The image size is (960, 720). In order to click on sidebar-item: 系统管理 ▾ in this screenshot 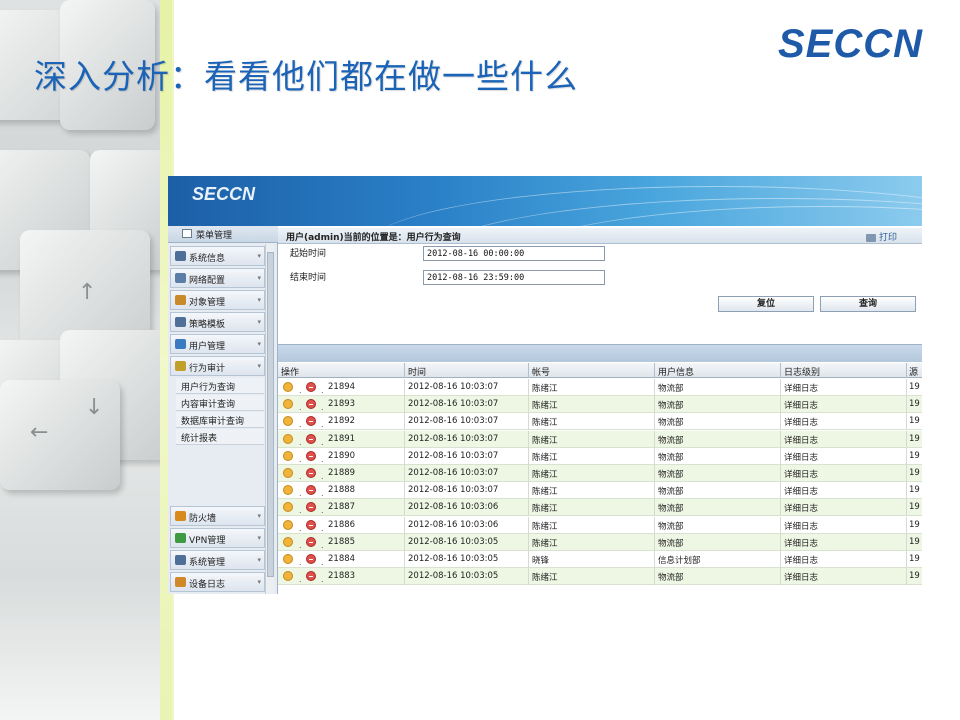, I will do `click(217, 560)`.